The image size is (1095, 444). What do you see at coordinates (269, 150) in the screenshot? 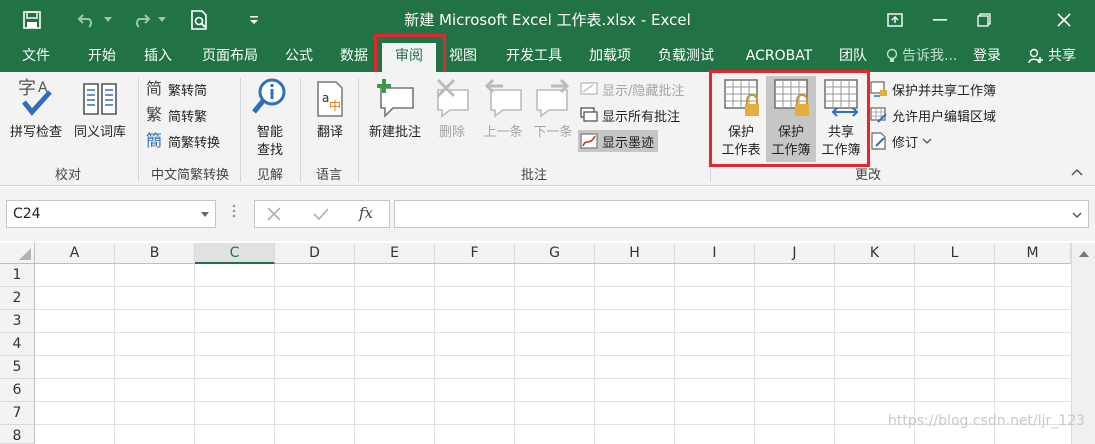
I see `smart-lookup-label-2: 查找` at bounding box center [269, 150].